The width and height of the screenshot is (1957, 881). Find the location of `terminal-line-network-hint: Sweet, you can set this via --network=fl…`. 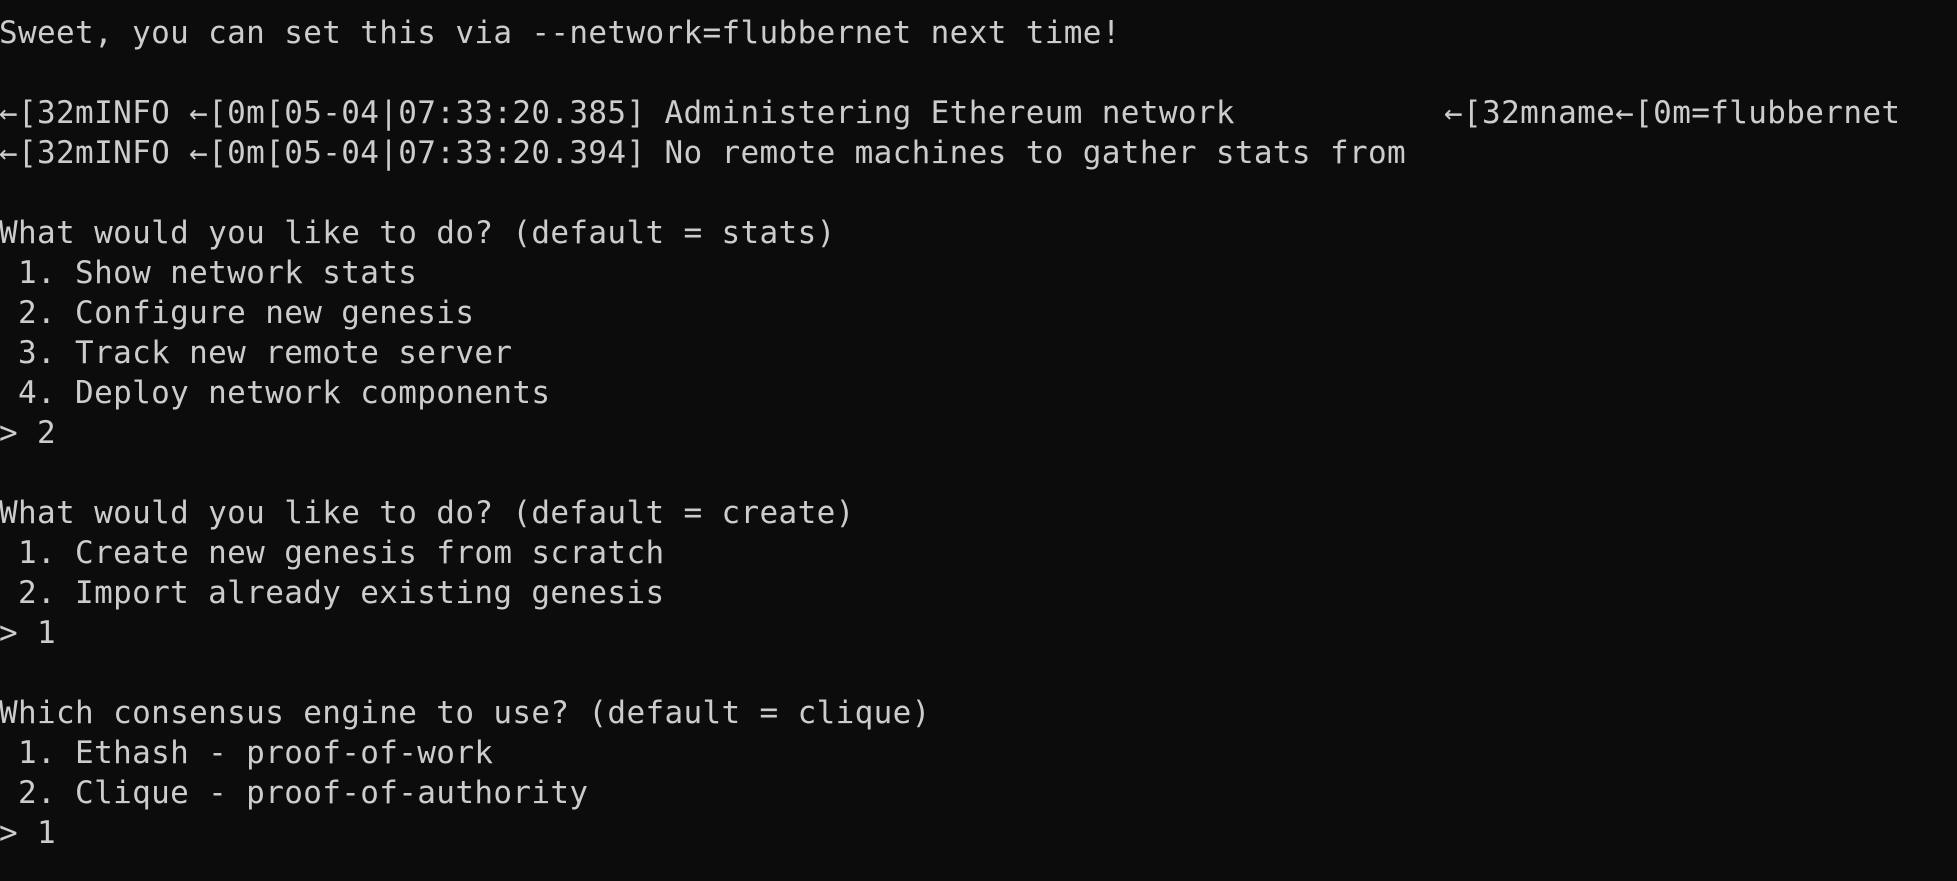

terminal-line-network-hint: Sweet, you can set this via --network=fl… is located at coordinates (560, 33).